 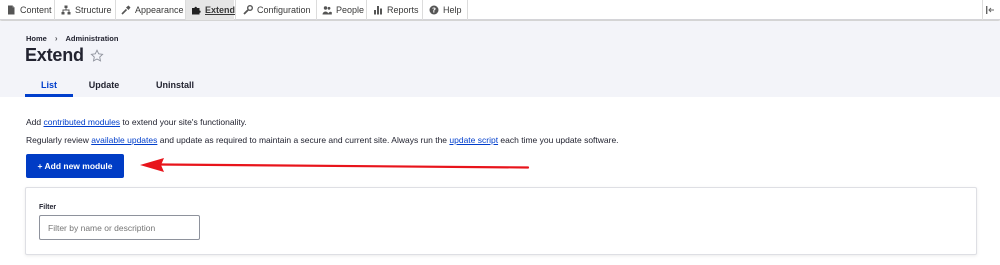 I want to click on toolbar-item-content: Content, so click(x=29, y=10).